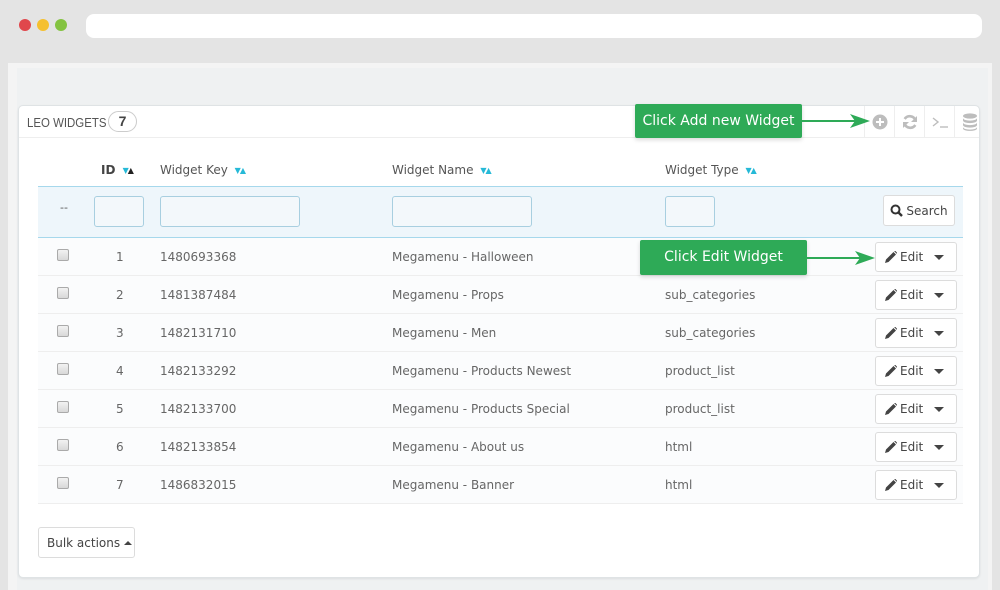 This screenshot has width=1000, height=590. What do you see at coordinates (879, 122) in the screenshot?
I see `add-new-icon` at bounding box center [879, 122].